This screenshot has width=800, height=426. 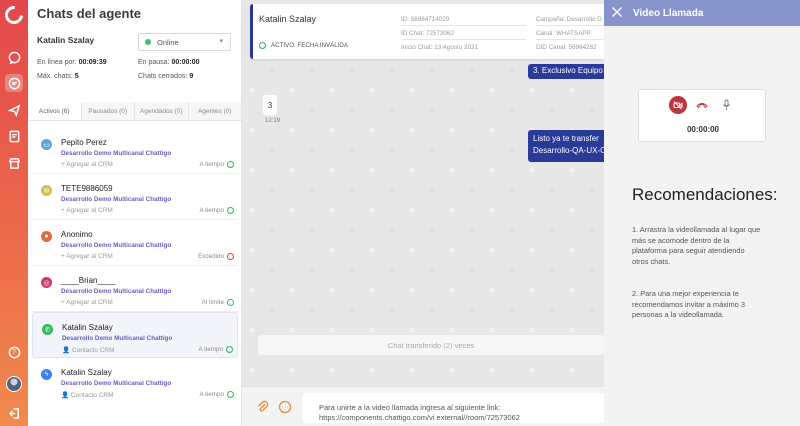 I want to click on help-glyph: ?, so click(x=14, y=352).